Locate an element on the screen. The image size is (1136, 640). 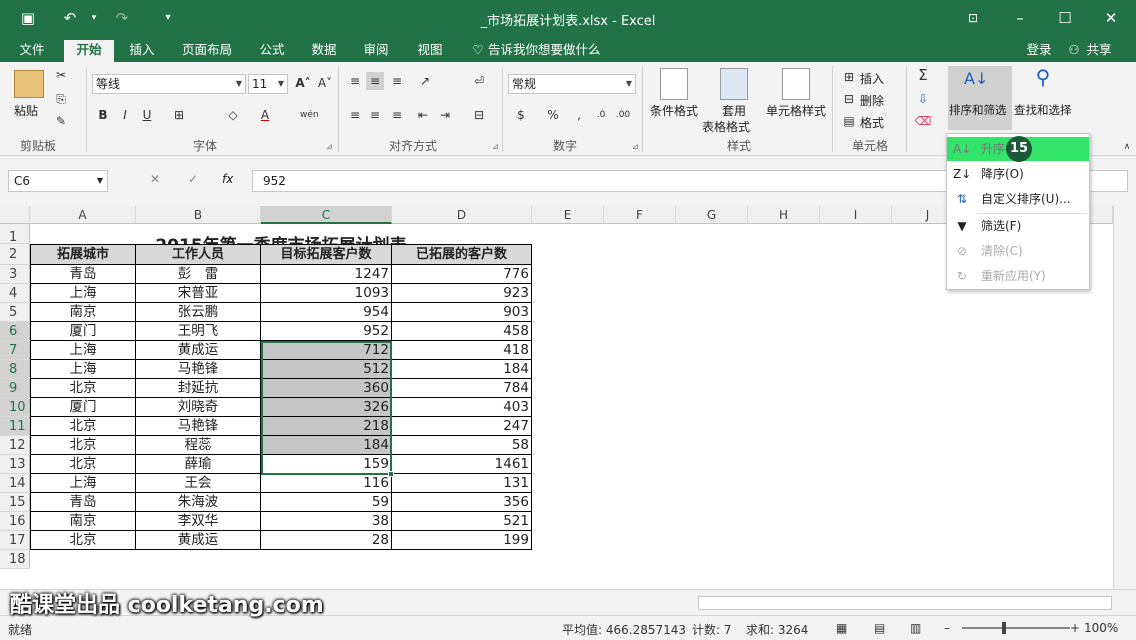
table-cell: 512 is located at coordinates (326, 369).